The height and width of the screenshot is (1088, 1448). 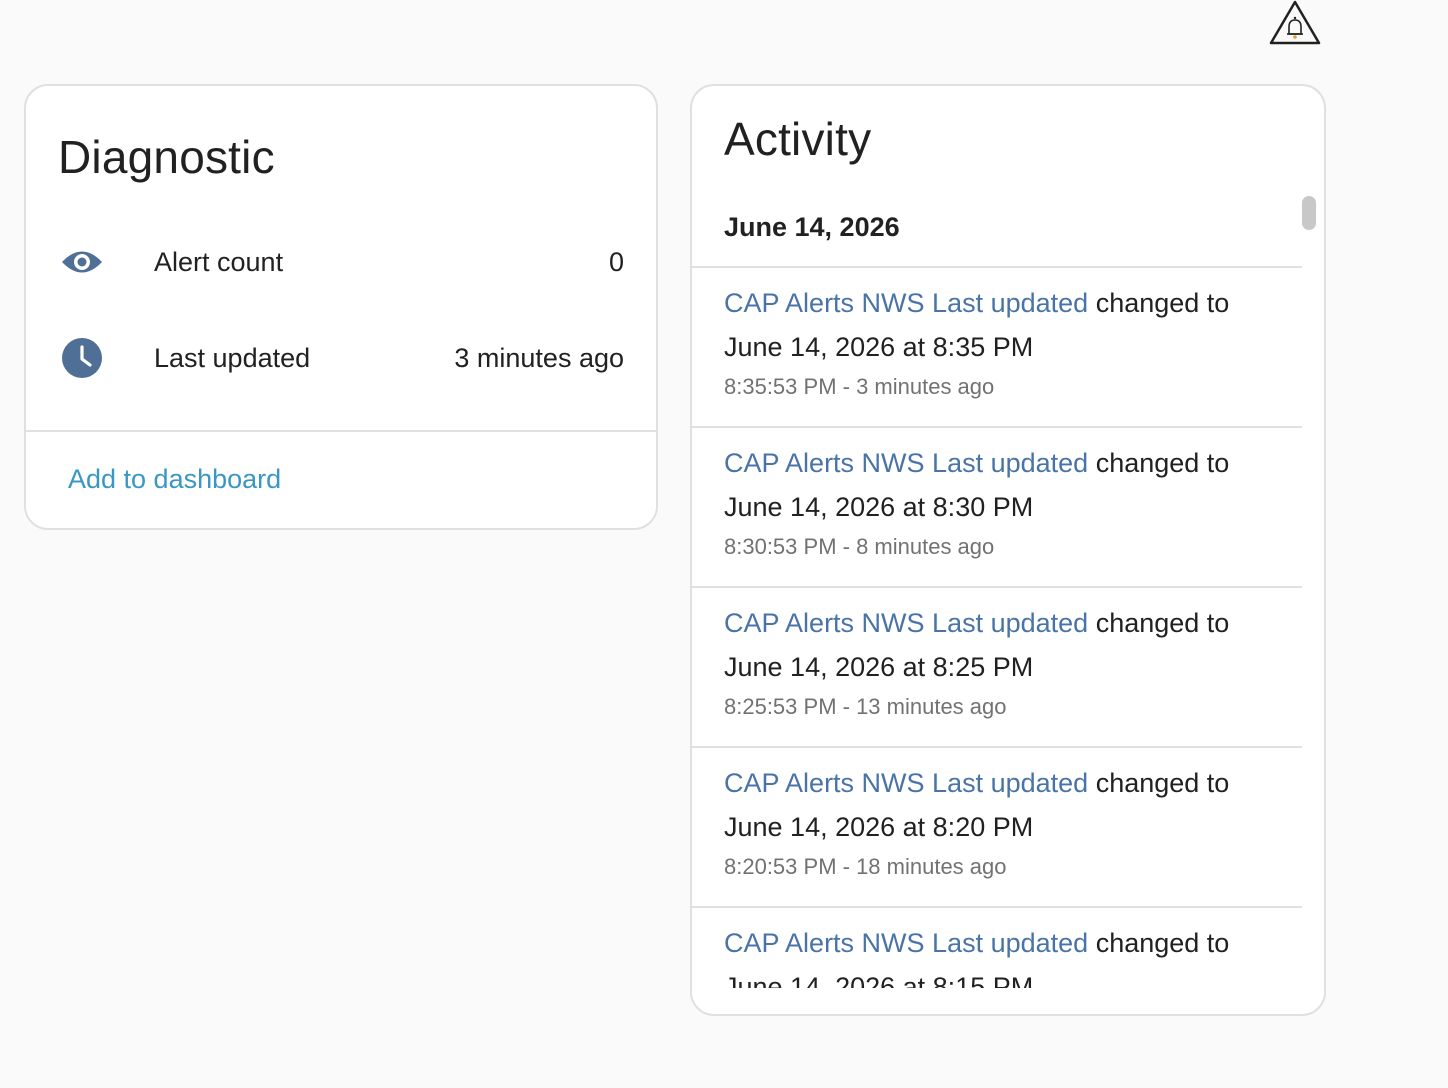 I want to click on add-to-dashboard-button: Add to dashboard, so click(x=174, y=479).